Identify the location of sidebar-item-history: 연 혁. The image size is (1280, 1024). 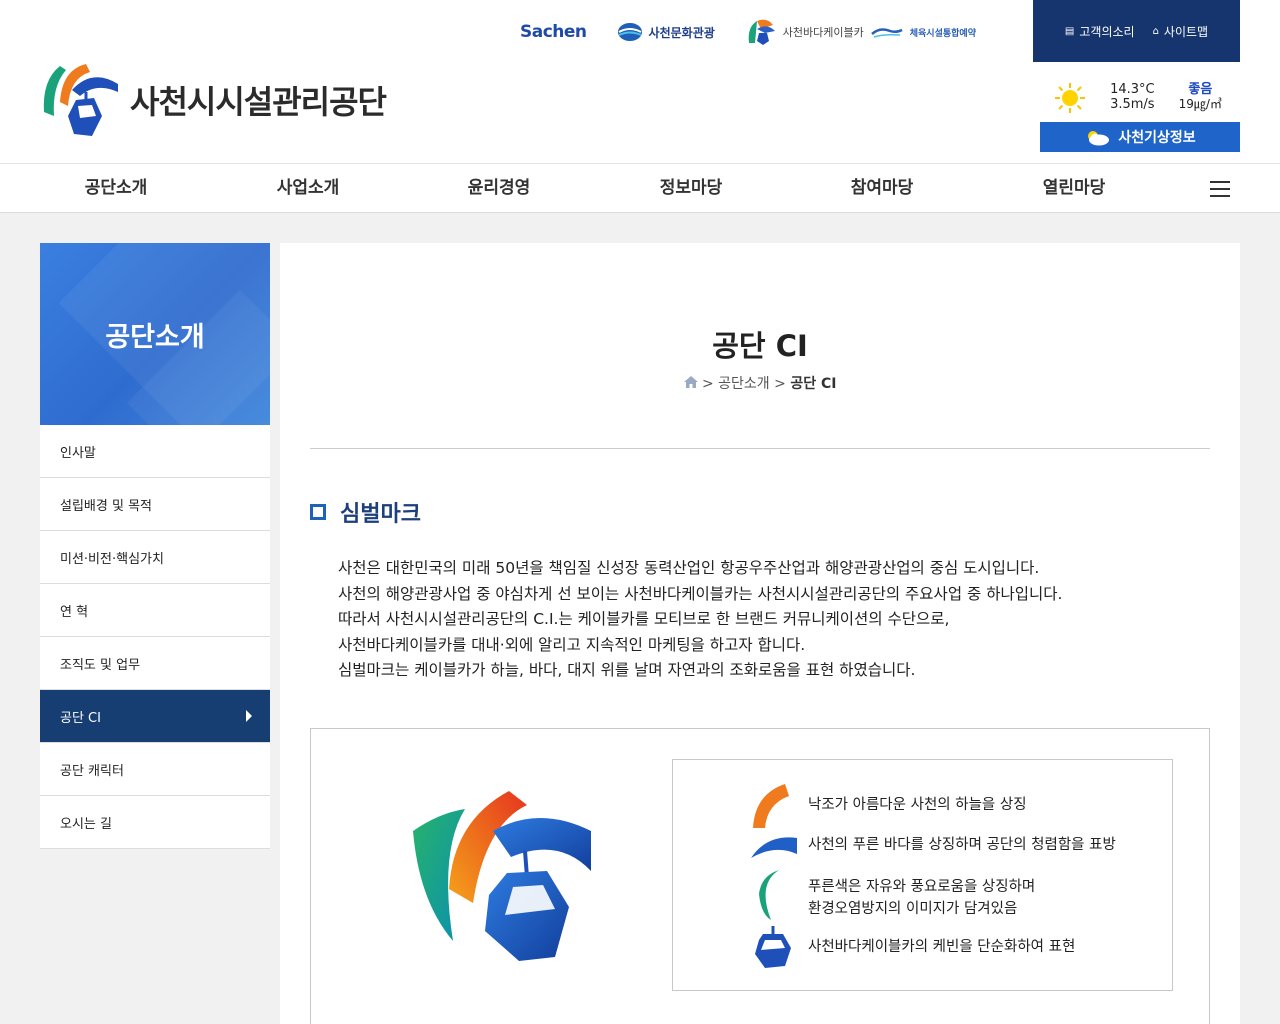
(155, 610).